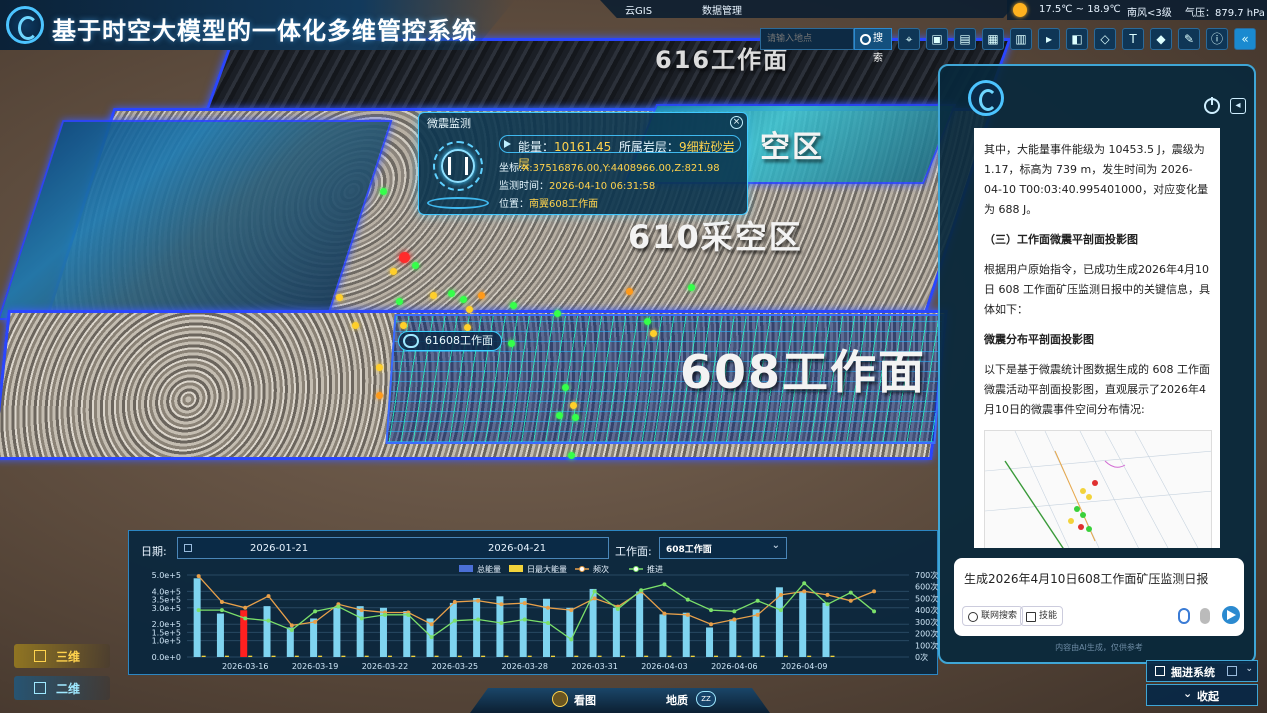 The width and height of the screenshot is (1267, 713). What do you see at coordinates (393, 548) in the screenshot?
I see `date-range-picker: 2026-01-21 2026-04-21` at bounding box center [393, 548].